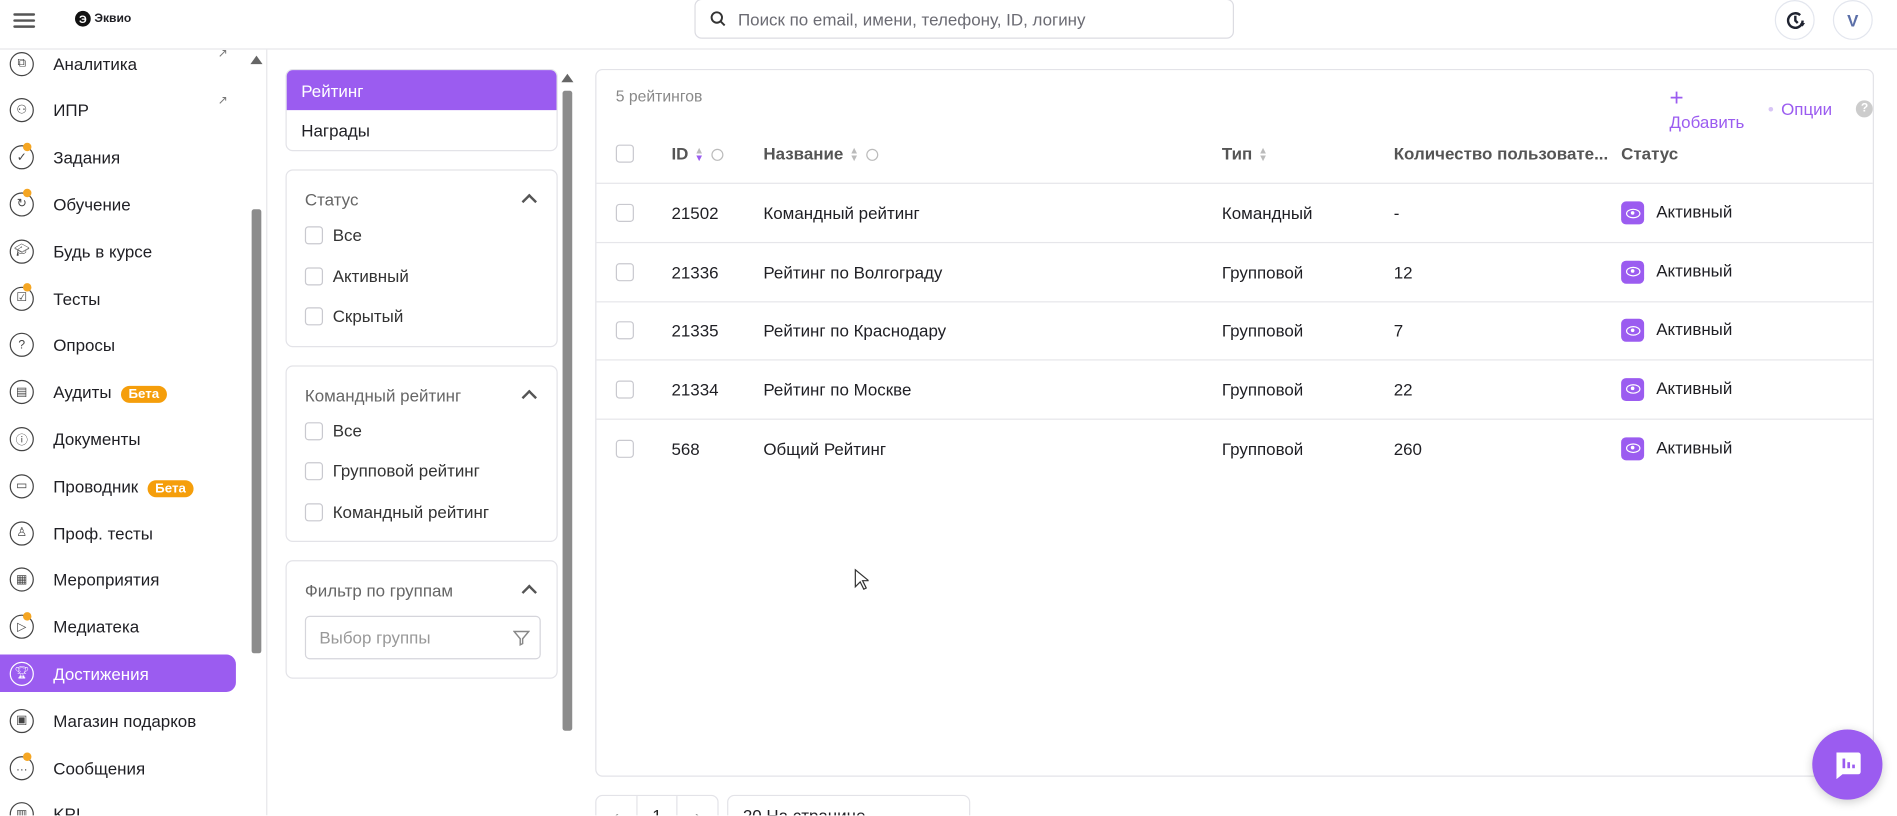  I want to click on sidebar-item-16: … Сообщения, so click(118, 768).